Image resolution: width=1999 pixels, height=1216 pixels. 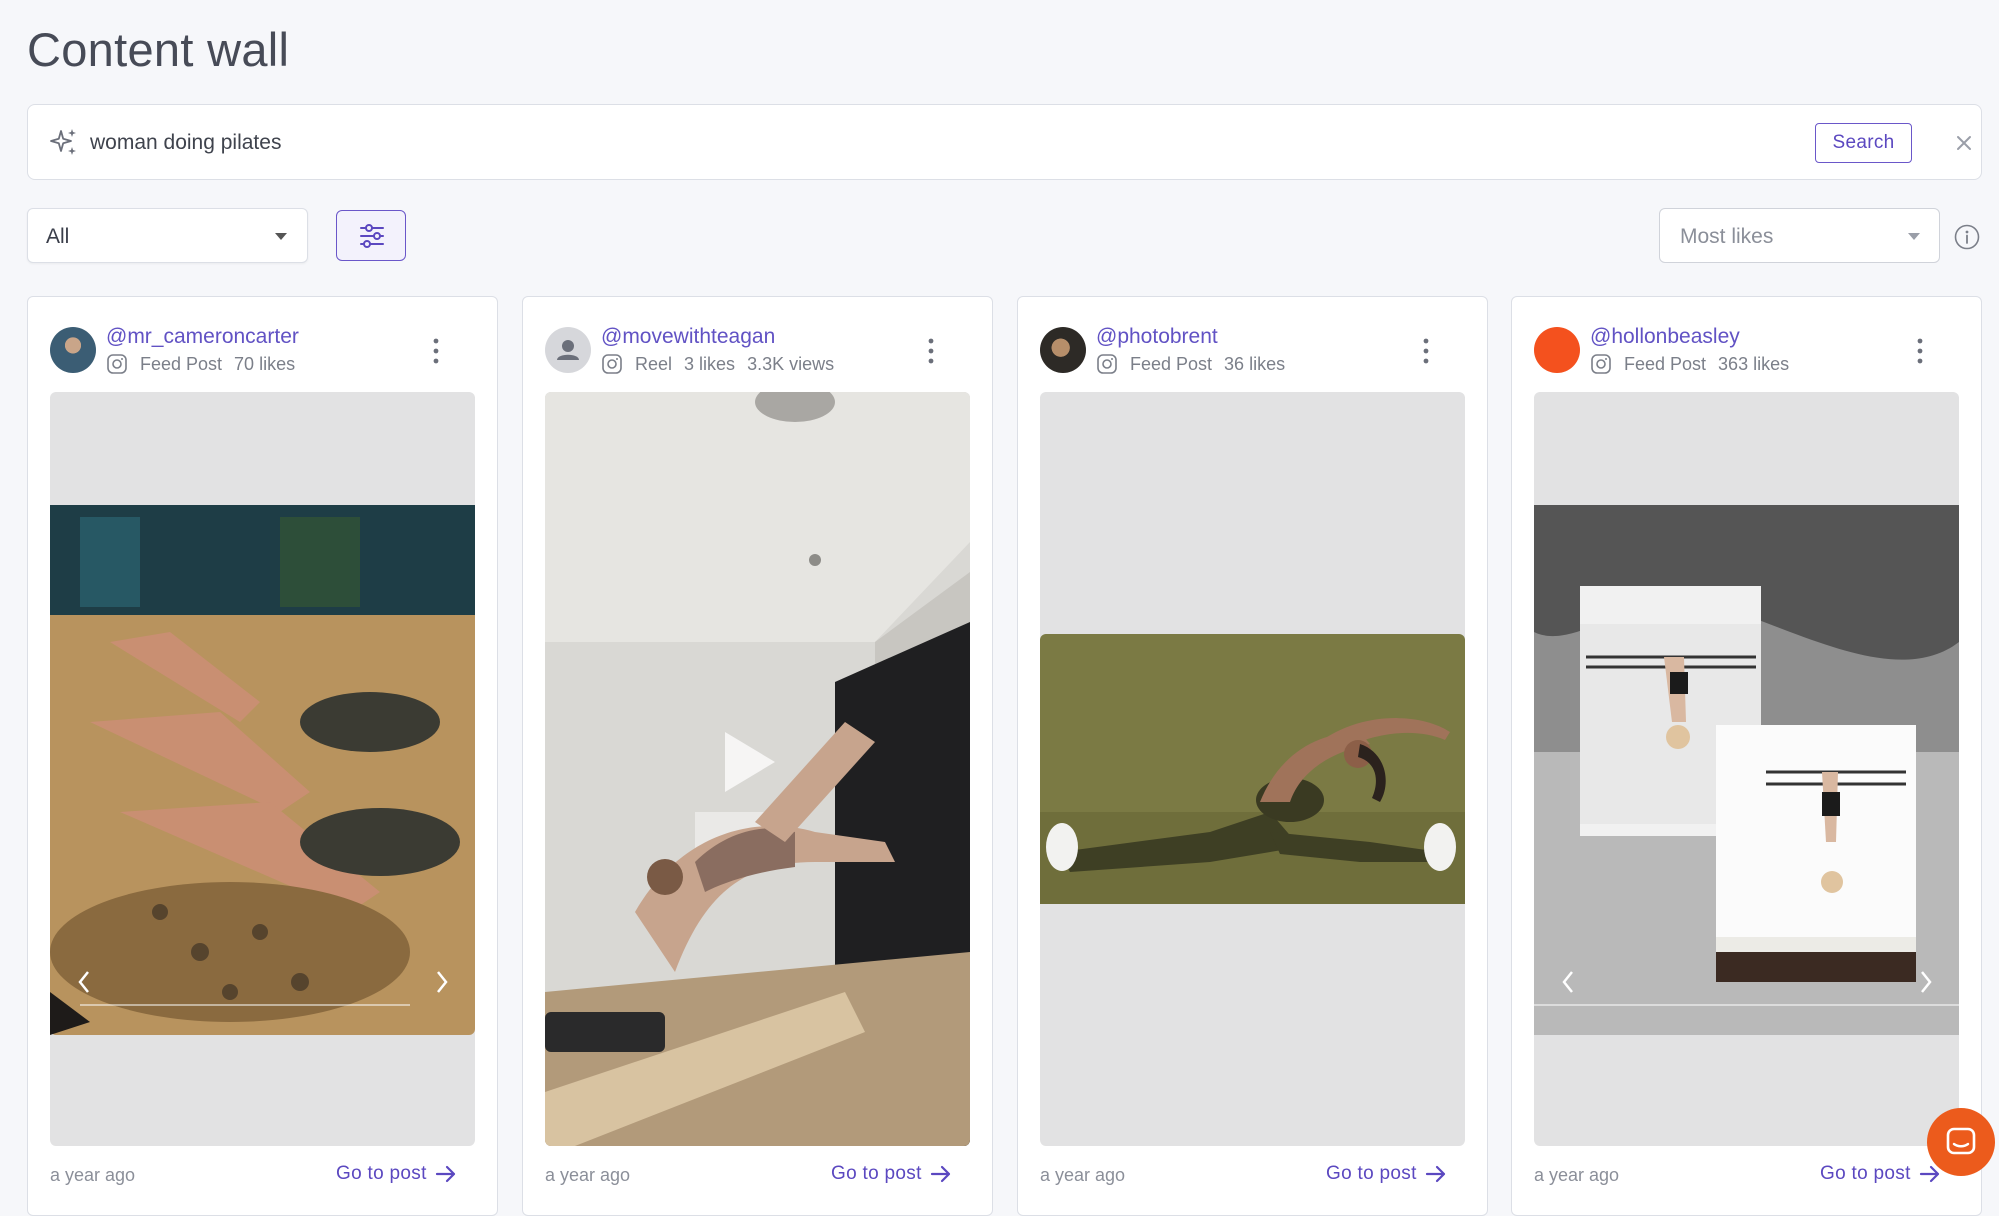 I want to click on post-meta: Feed Post 70 likes, so click(x=200, y=364).